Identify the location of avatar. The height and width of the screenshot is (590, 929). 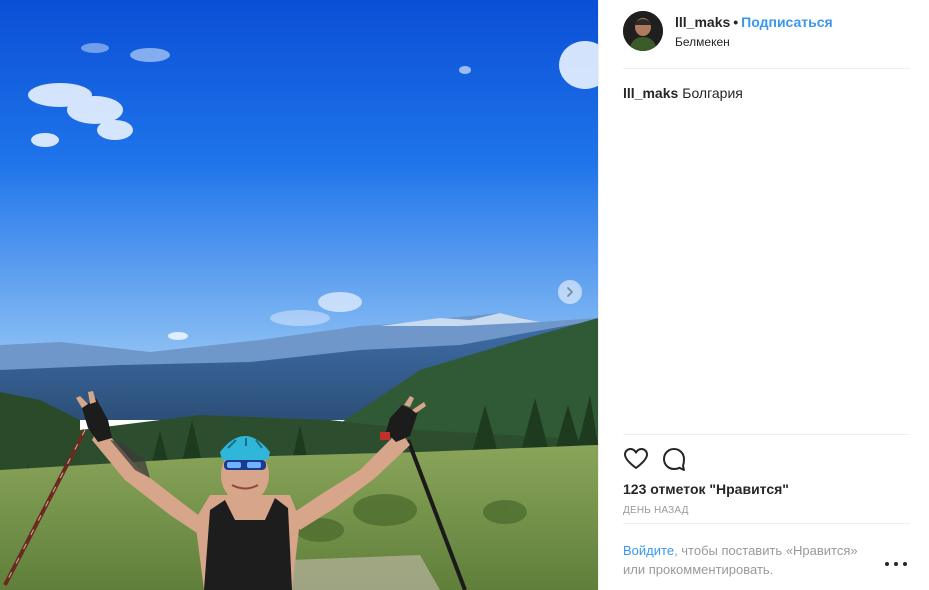
(643, 31).